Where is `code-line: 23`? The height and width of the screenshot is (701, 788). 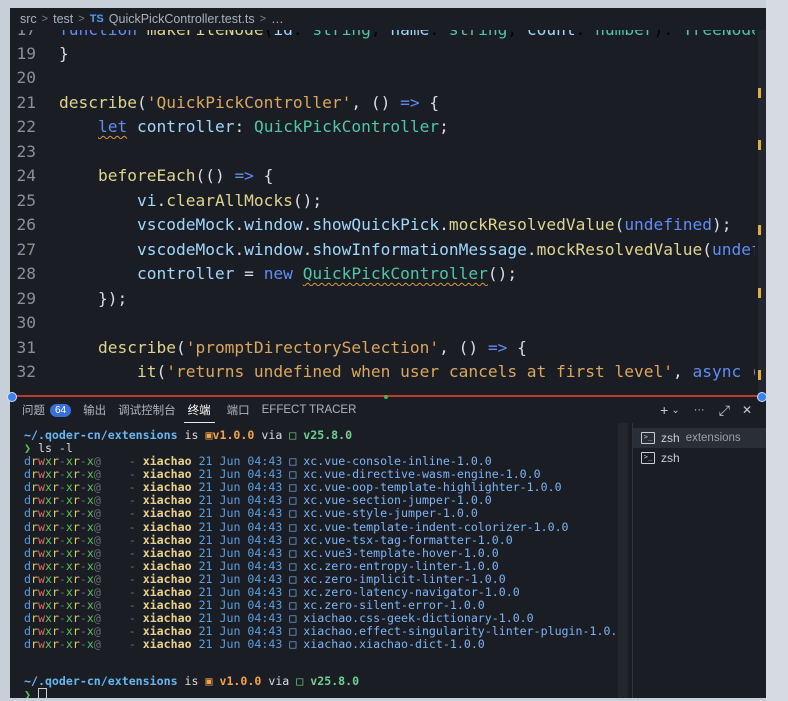 code-line: 23 is located at coordinates (26, 151).